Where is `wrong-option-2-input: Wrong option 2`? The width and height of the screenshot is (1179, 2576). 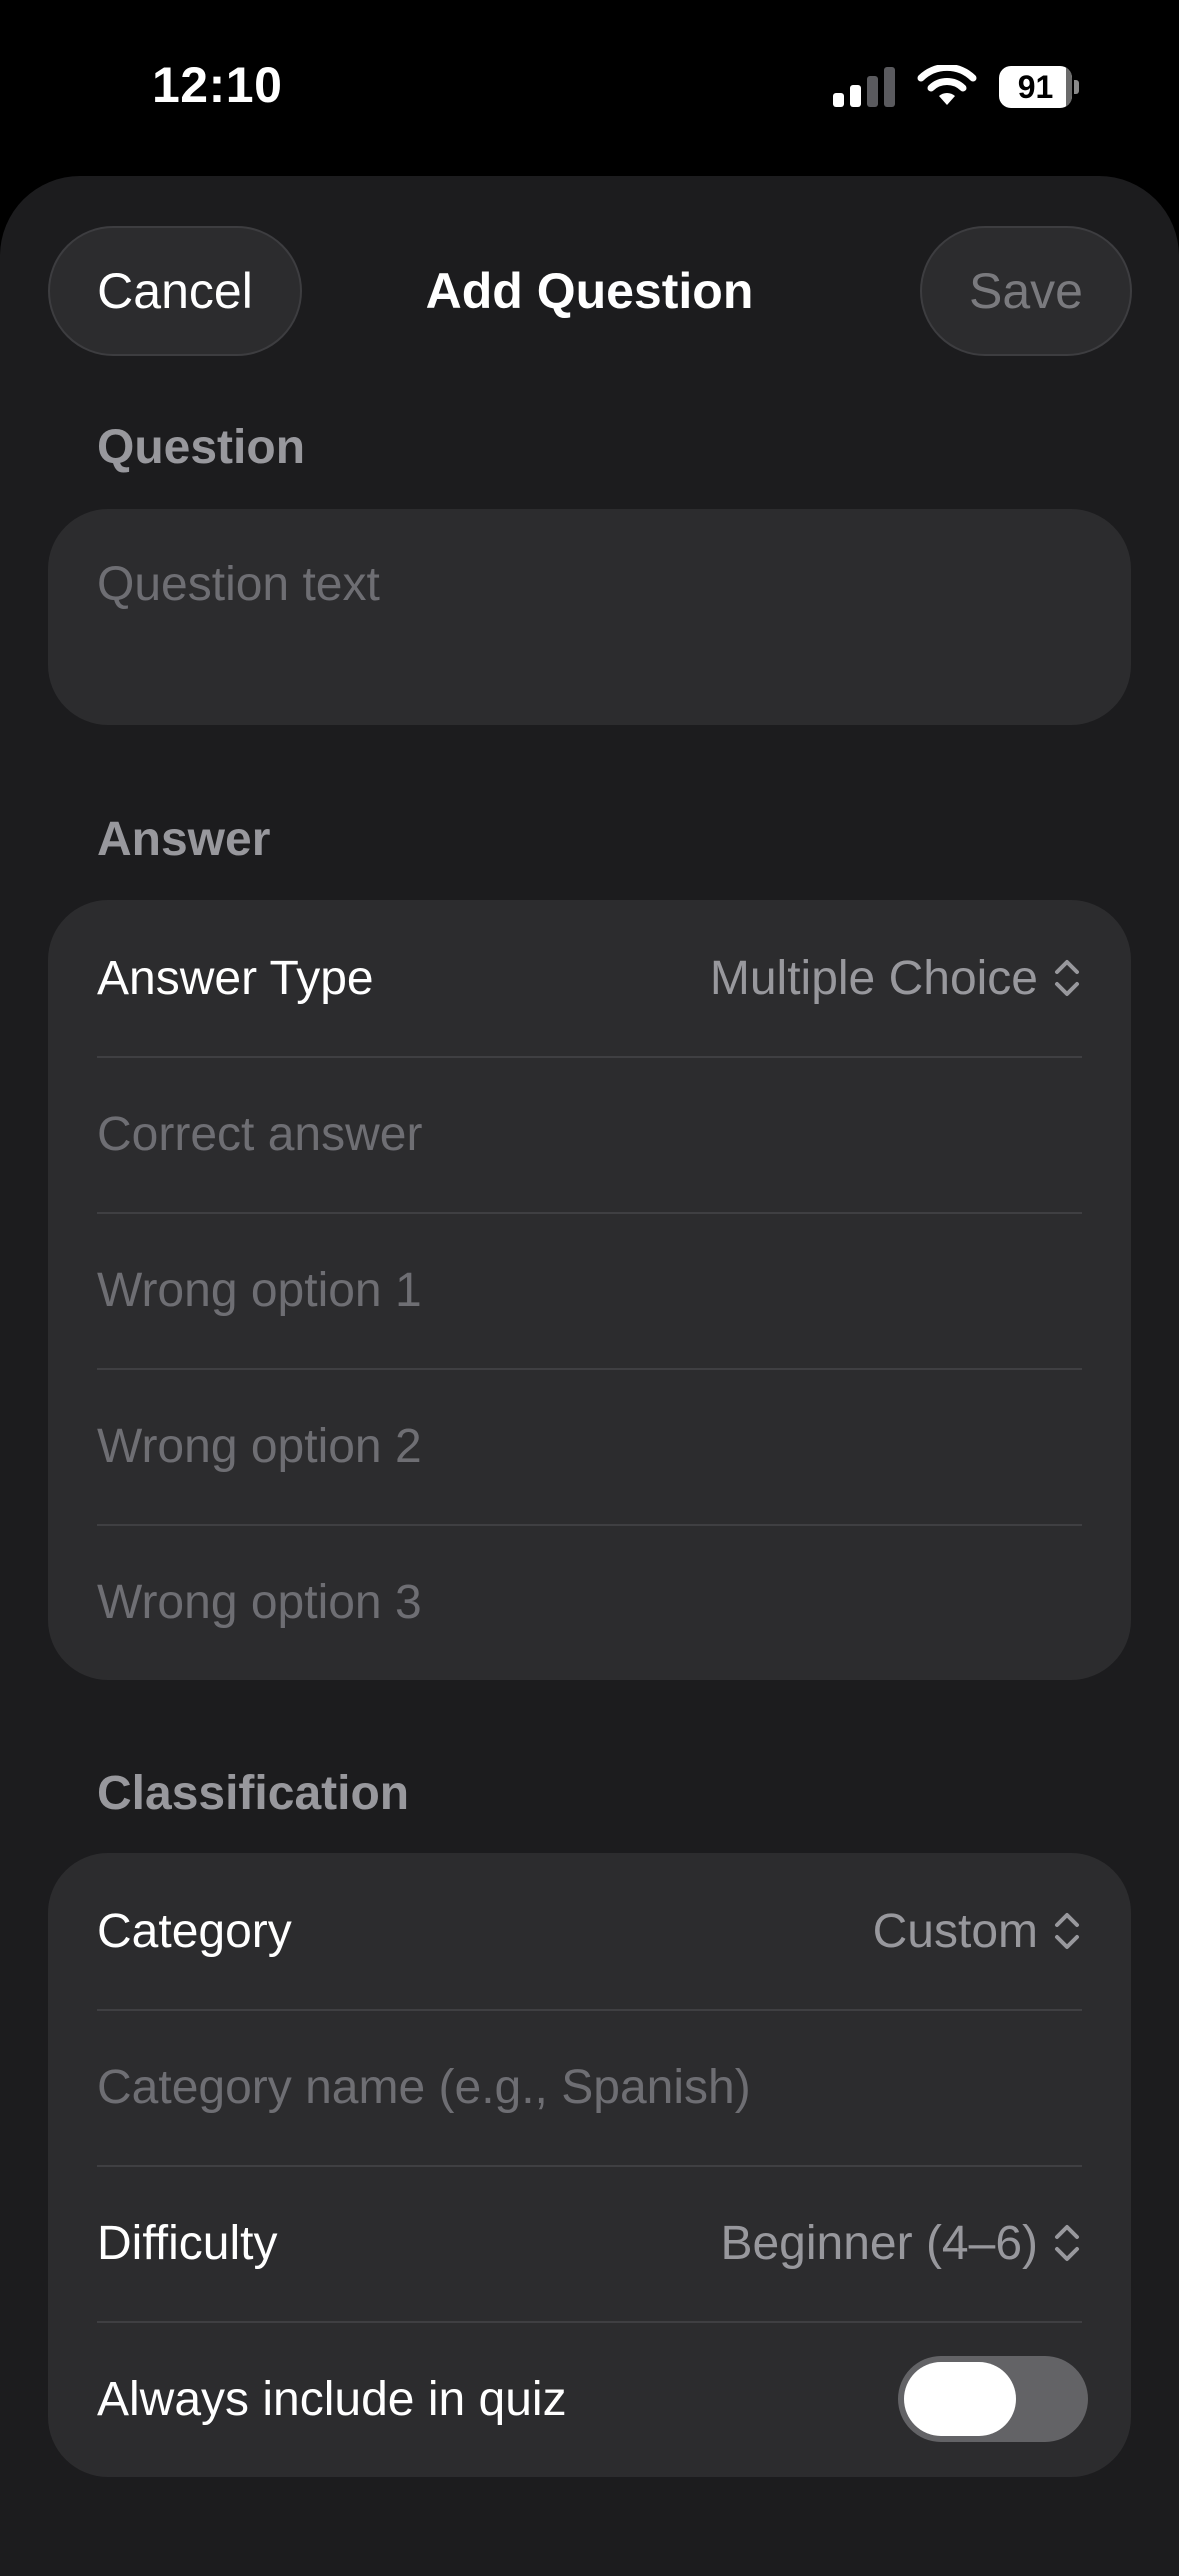
wrong-option-2-input: Wrong option 2 is located at coordinates (589, 1446).